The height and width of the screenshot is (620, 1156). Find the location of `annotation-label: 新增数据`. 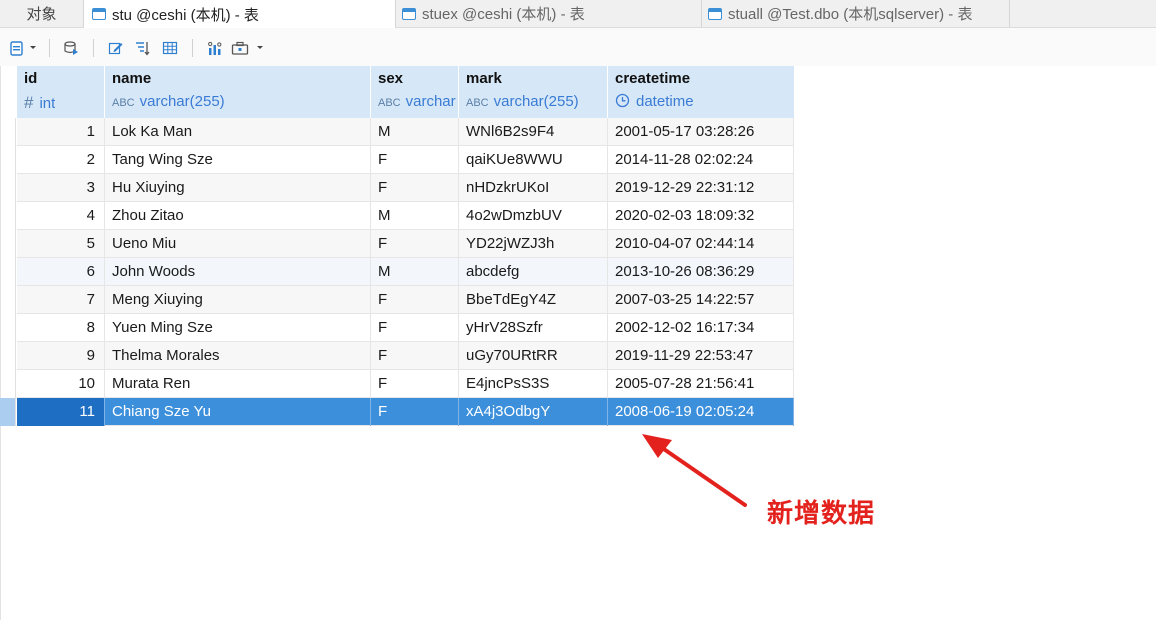

annotation-label: 新增数据 is located at coordinates (821, 513).